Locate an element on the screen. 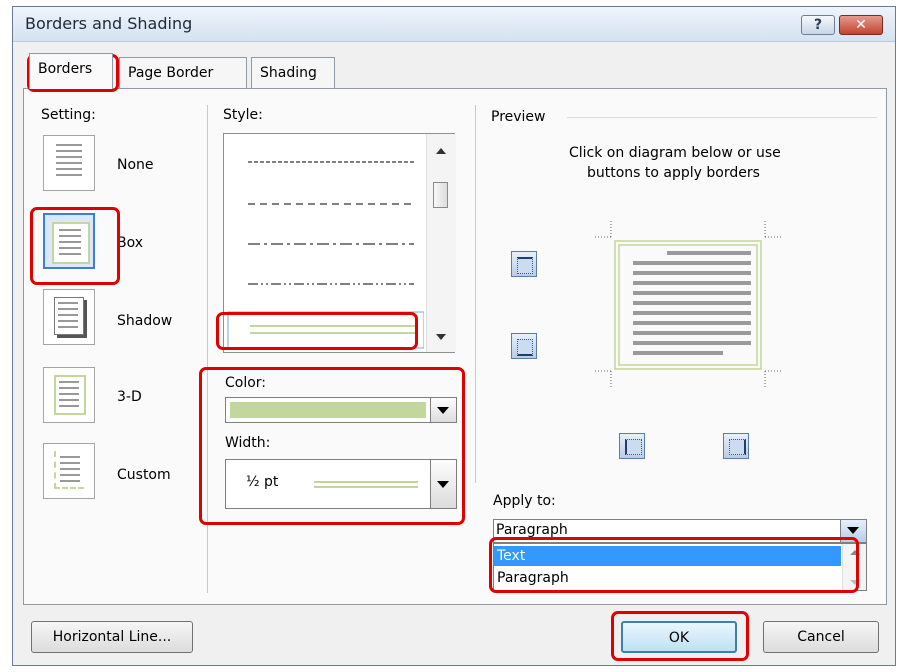 This screenshot has height=672, width=912. right-border-icon is located at coordinates (737, 447).